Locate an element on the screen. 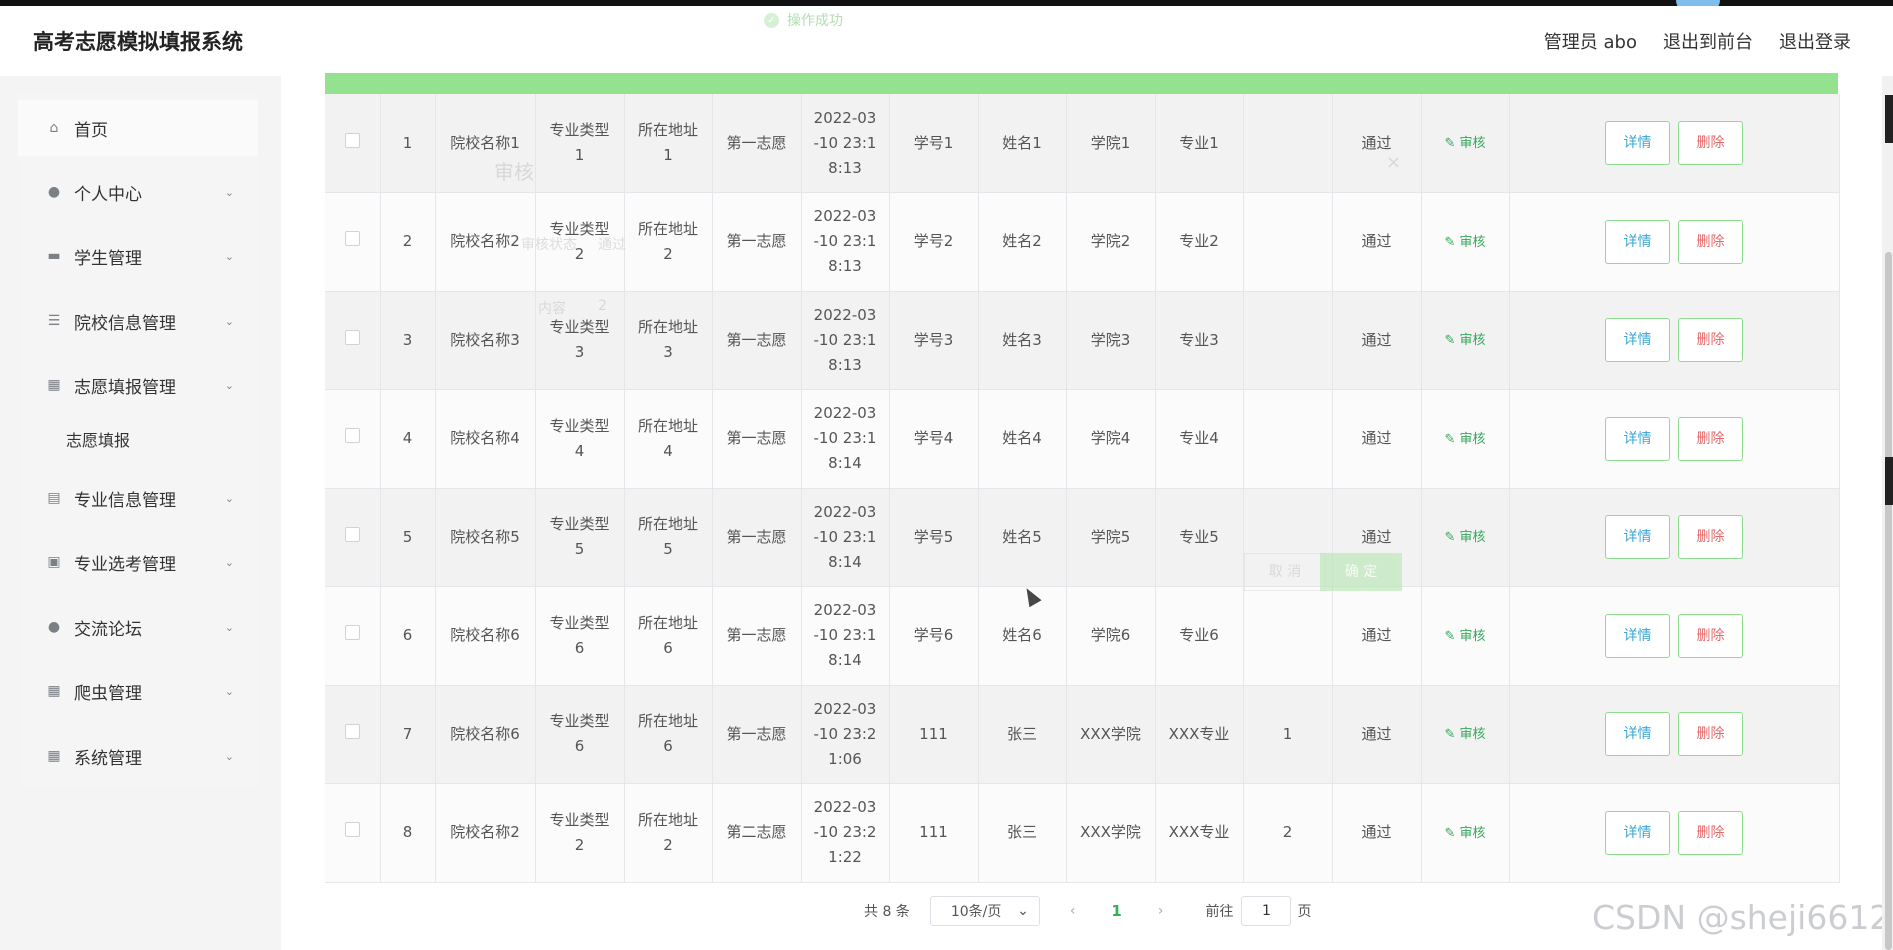 The height and width of the screenshot is (950, 1893). cell-school: 院校名称3 is located at coordinates (485, 340).